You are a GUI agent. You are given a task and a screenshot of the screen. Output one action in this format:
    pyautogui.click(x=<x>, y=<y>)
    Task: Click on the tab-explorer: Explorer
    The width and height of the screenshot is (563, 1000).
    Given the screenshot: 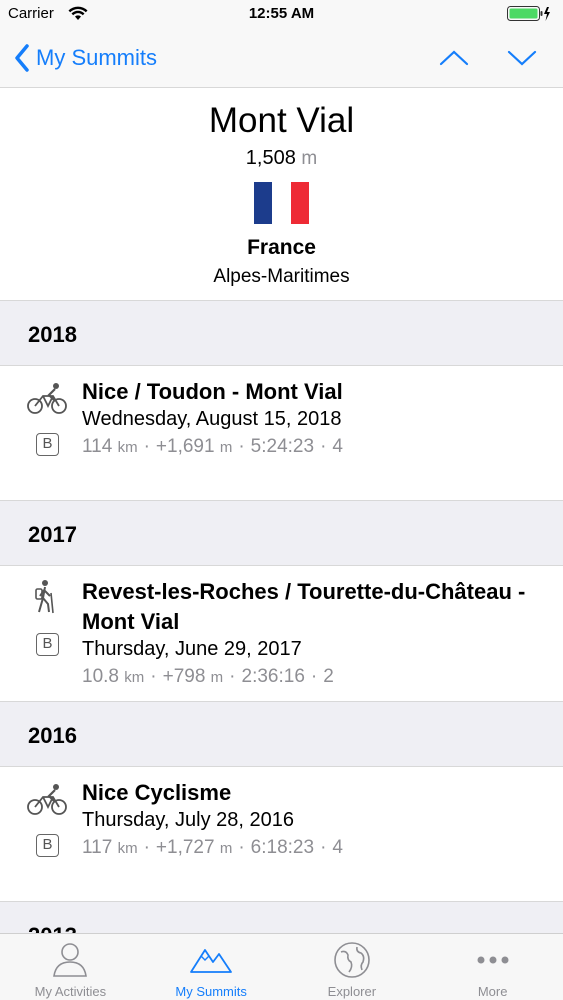 What is the action you would take?
    pyautogui.click(x=352, y=967)
    